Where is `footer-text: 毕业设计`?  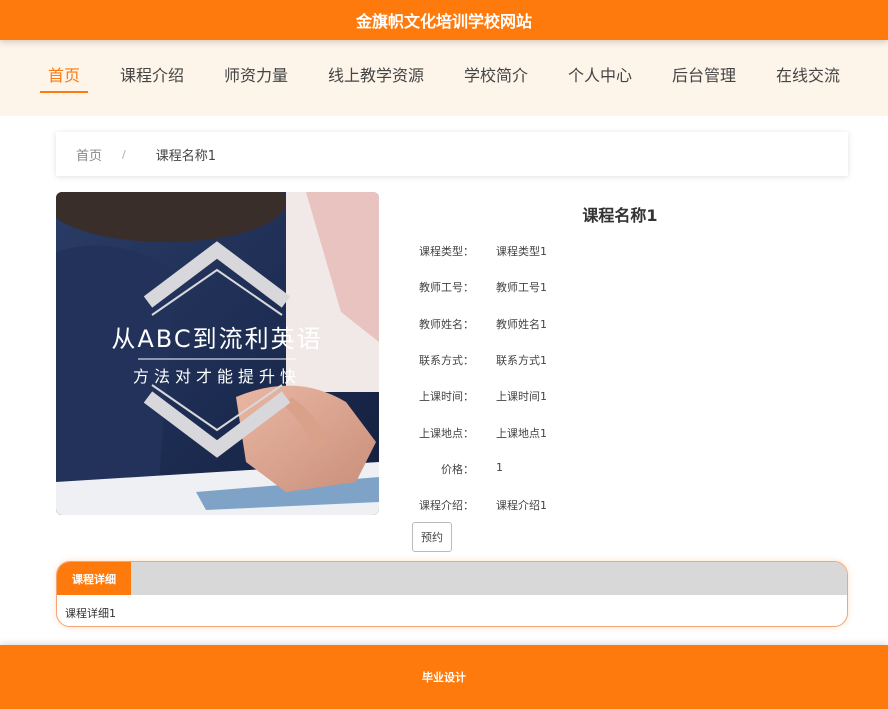 footer-text: 毕业设计 is located at coordinates (444, 677).